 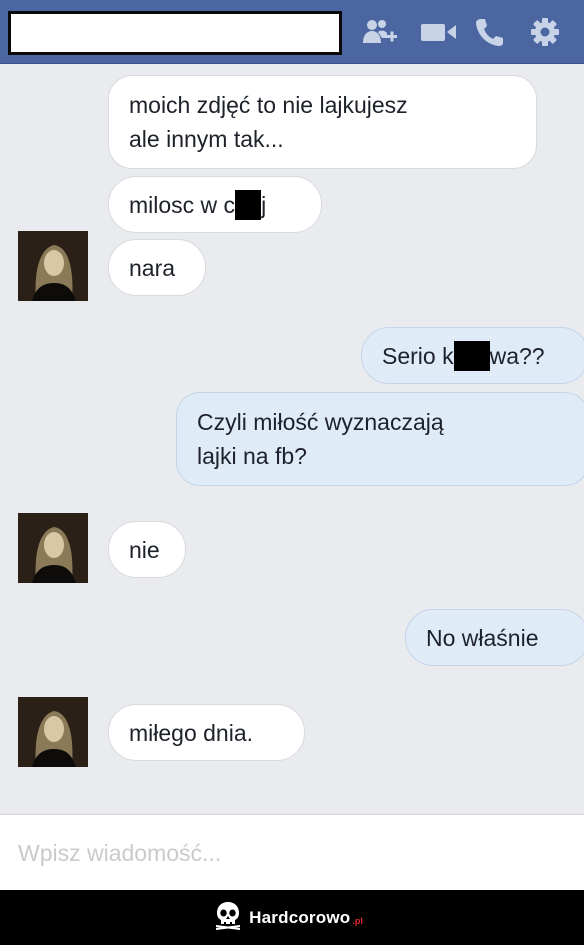 I want to click on contact-name-redacted, so click(x=175, y=33).